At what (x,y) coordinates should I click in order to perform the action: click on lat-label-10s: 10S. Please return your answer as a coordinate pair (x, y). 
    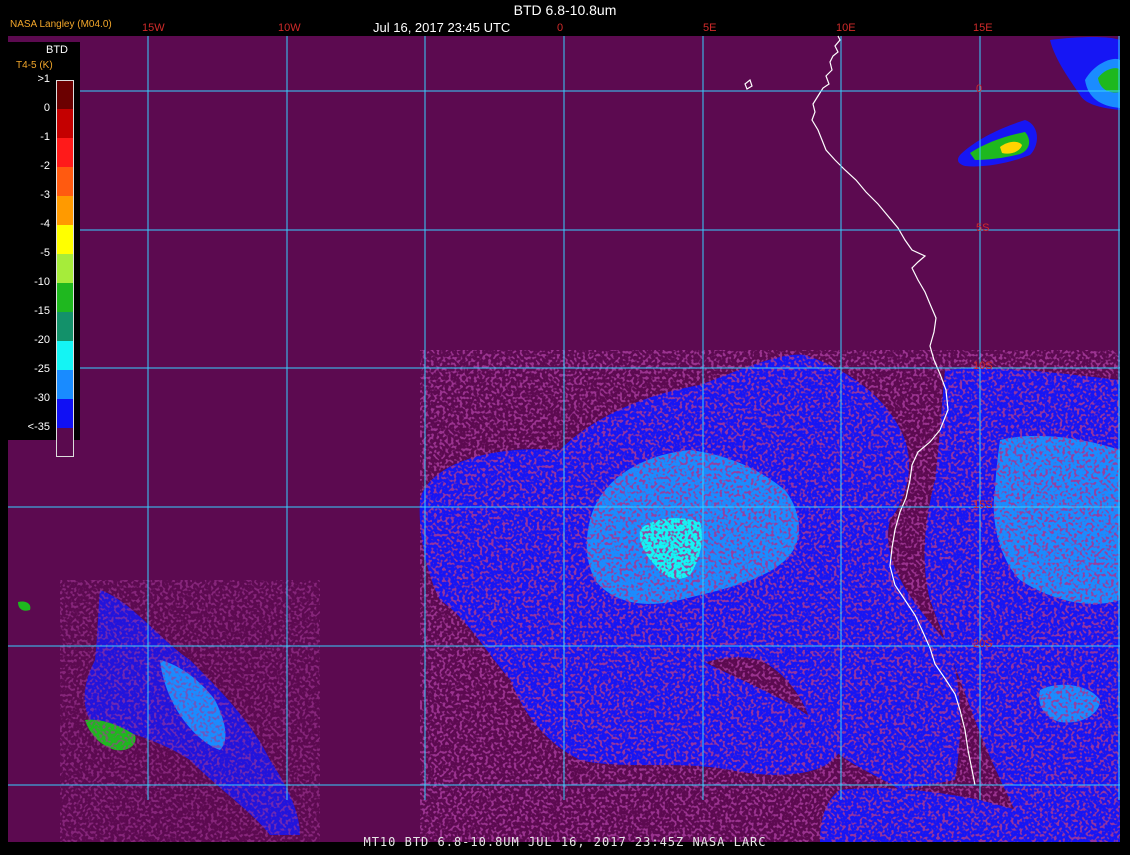
    Looking at the image, I should click on (983, 366).